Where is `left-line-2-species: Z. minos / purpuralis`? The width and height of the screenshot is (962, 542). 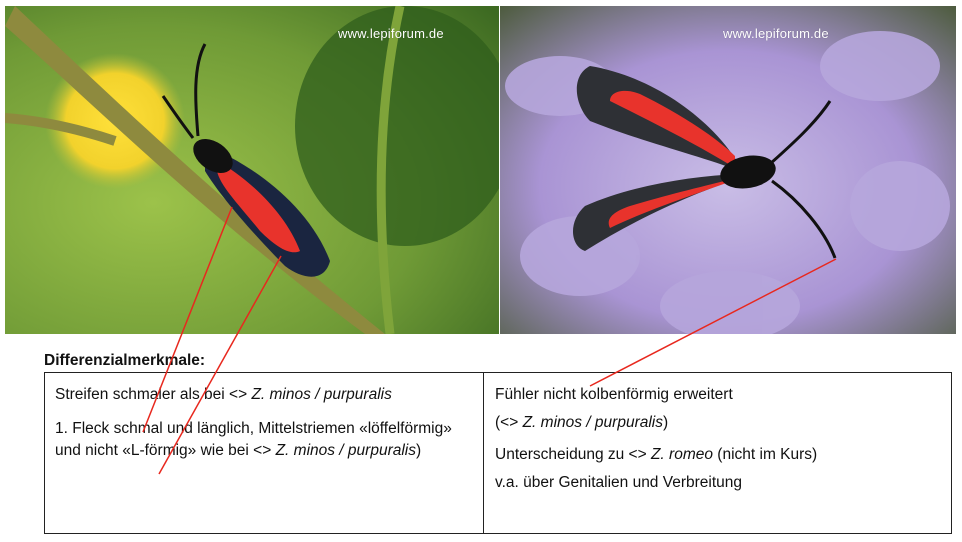 left-line-2-species: Z. minos / purpuralis is located at coordinates (345, 450).